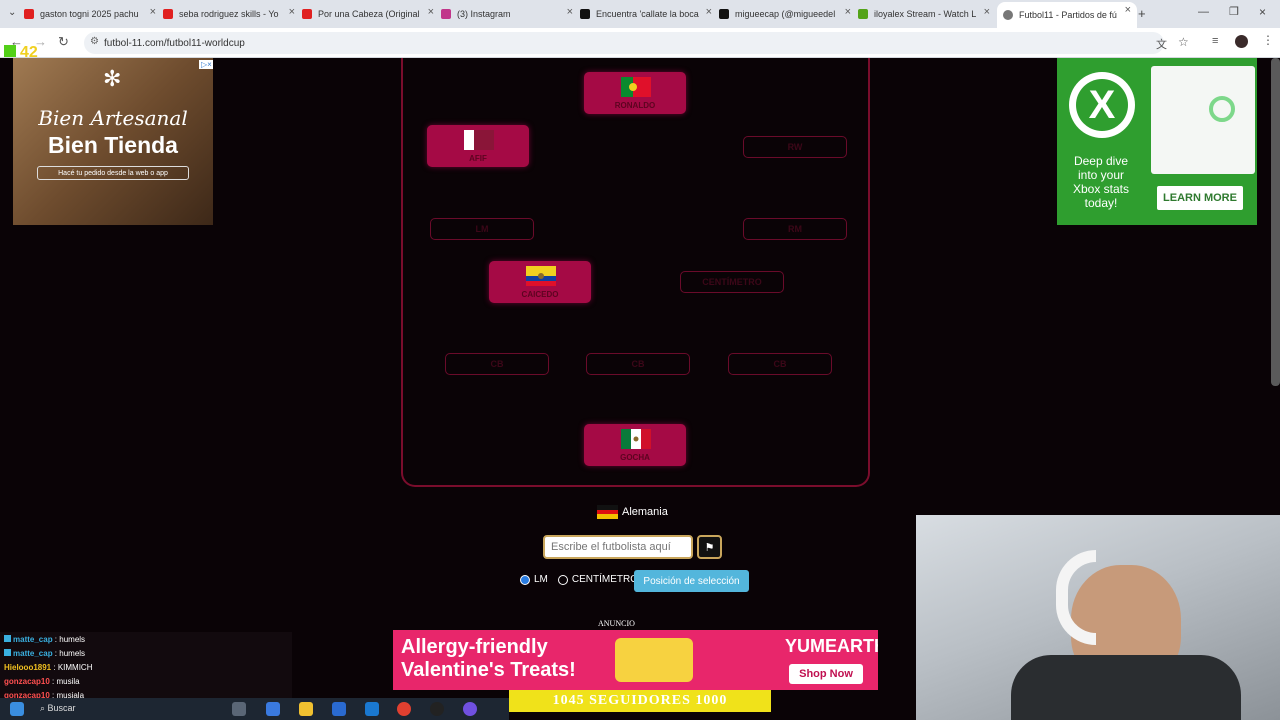 Image resolution: width=1280 pixels, height=720 pixels. I want to click on x-icon, so click(724, 14).